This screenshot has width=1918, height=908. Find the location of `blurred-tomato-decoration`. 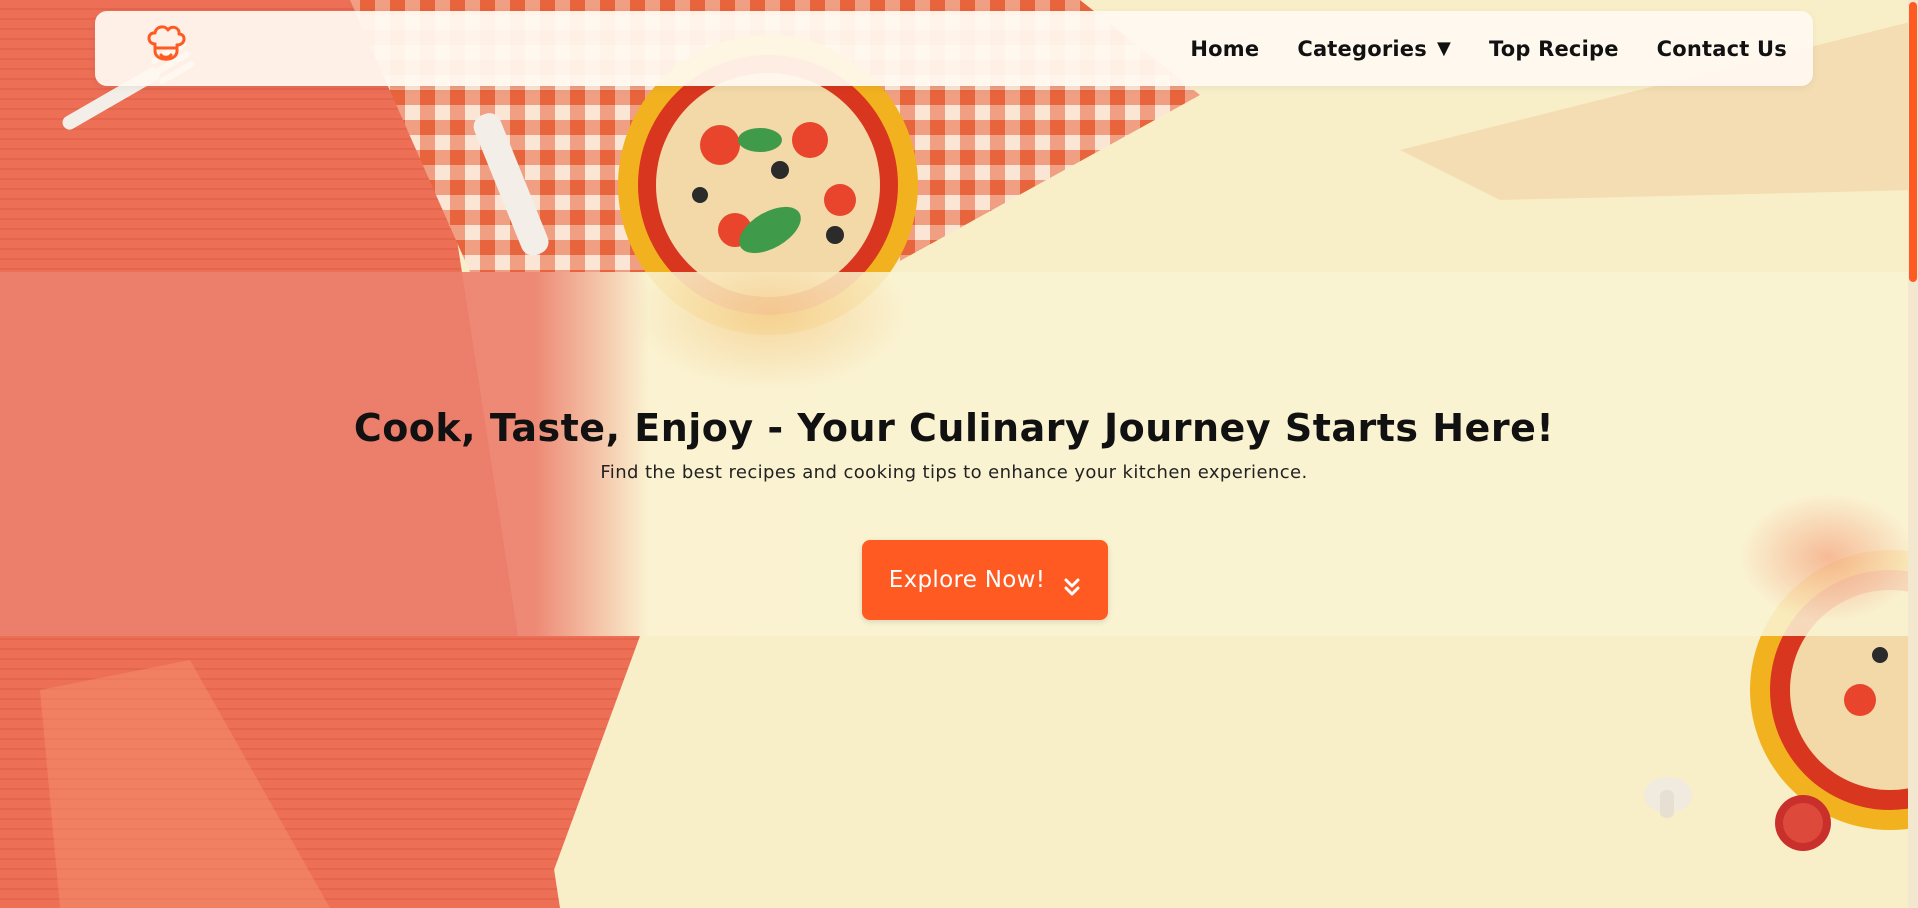

blurred-tomato-decoration is located at coordinates (1823, 557).